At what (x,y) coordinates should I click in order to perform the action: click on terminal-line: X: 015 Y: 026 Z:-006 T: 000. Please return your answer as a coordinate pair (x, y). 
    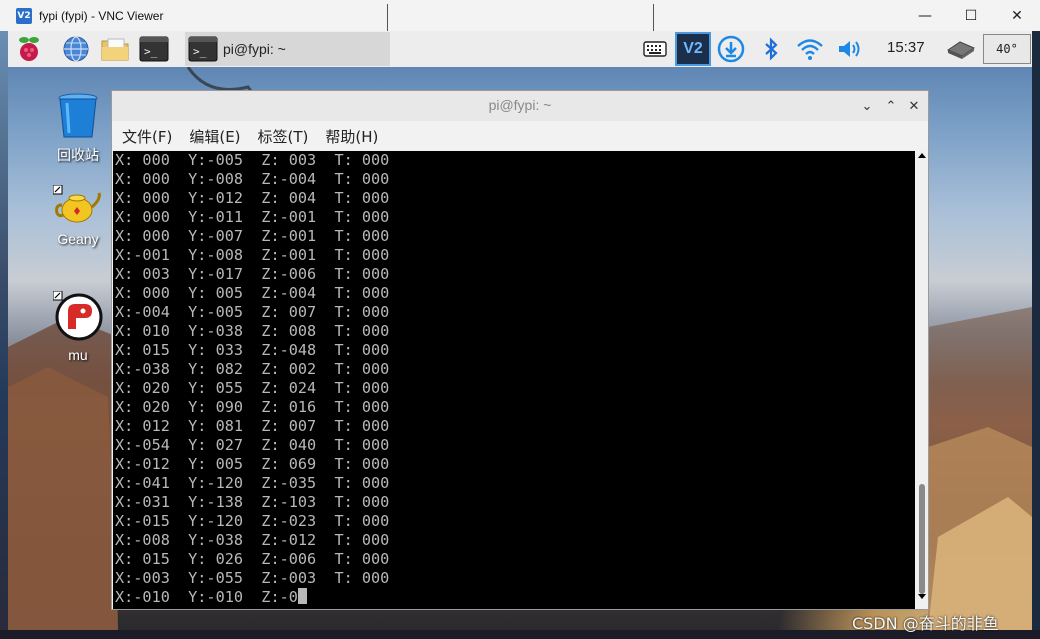
    Looking at the image, I should click on (252, 559).